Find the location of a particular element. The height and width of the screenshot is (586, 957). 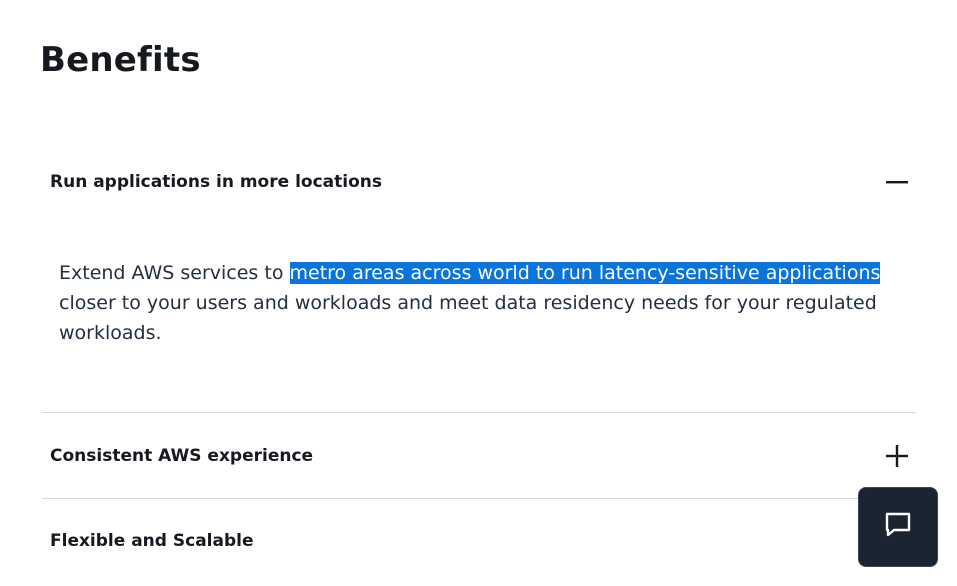

chat-bubble-icon is located at coordinates (898, 527).